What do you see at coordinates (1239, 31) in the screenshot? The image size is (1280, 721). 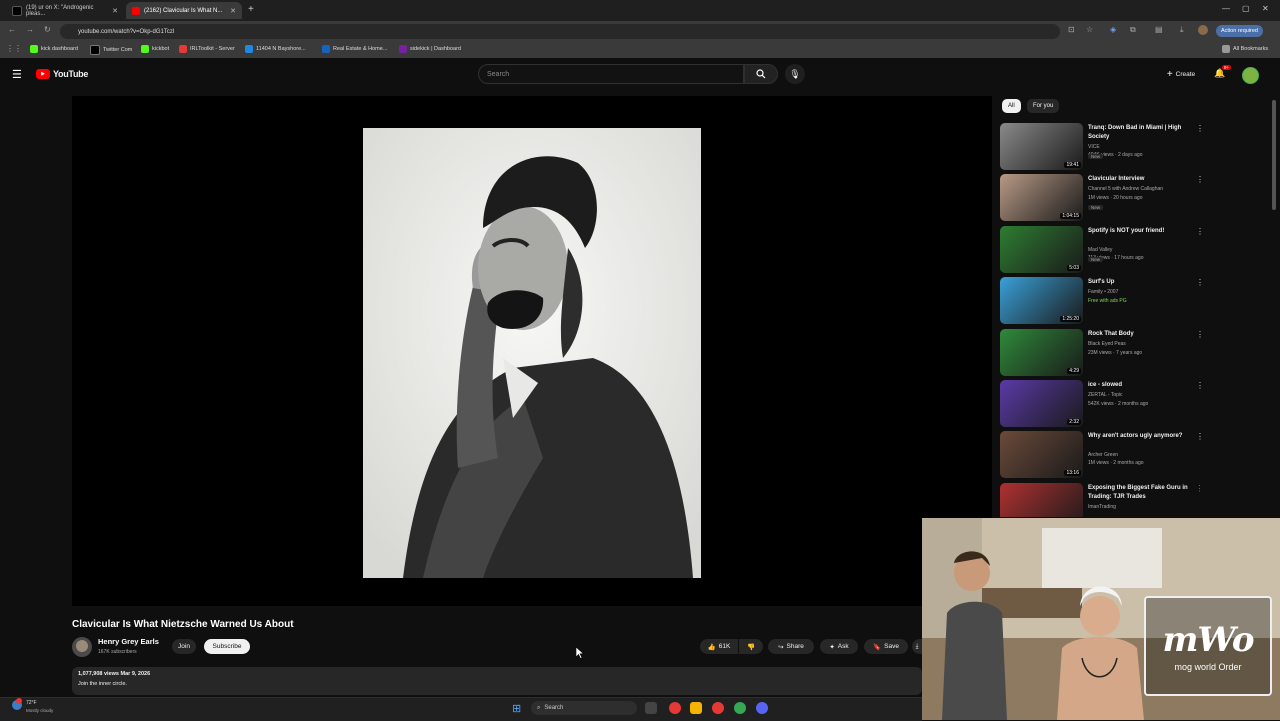 I see `action-required-button: Action required` at bounding box center [1239, 31].